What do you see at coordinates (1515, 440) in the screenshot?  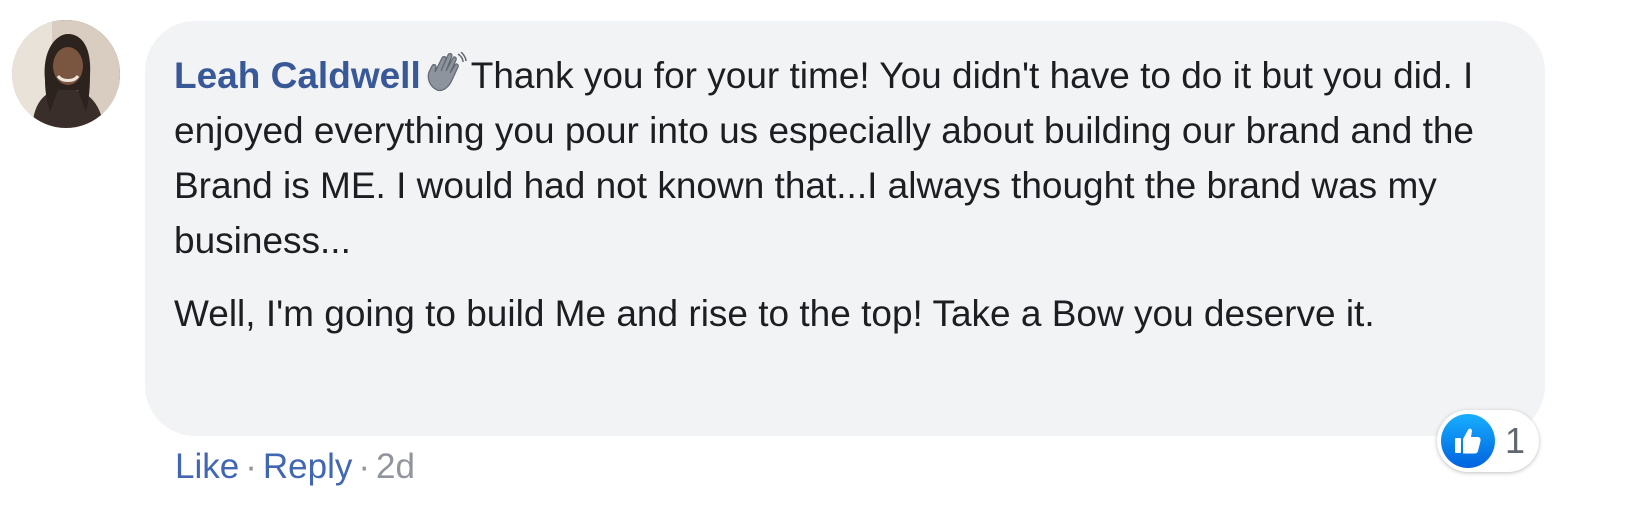 I see `reaction-count: 1` at bounding box center [1515, 440].